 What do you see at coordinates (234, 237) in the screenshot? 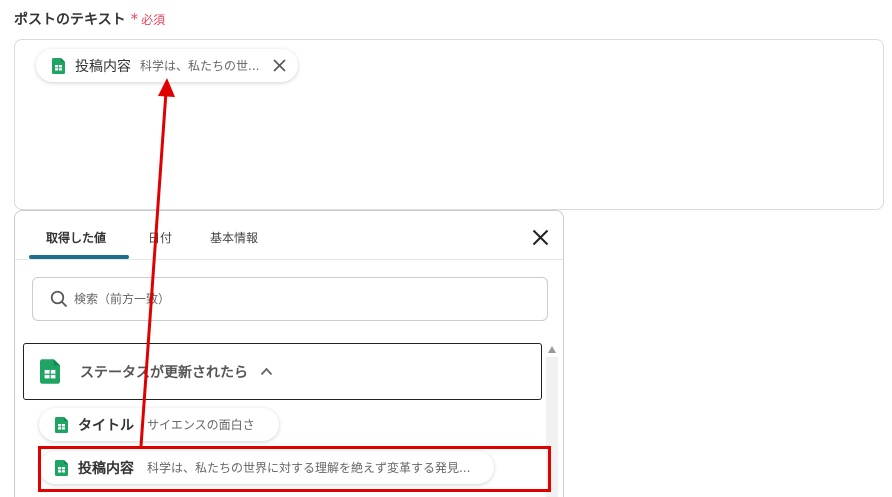
I see `tab-basic-info: 基本情報` at bounding box center [234, 237].